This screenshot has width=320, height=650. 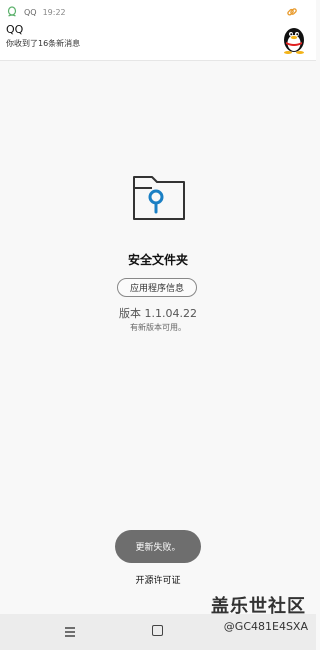 I want to click on link-icon, so click(x=292, y=12).